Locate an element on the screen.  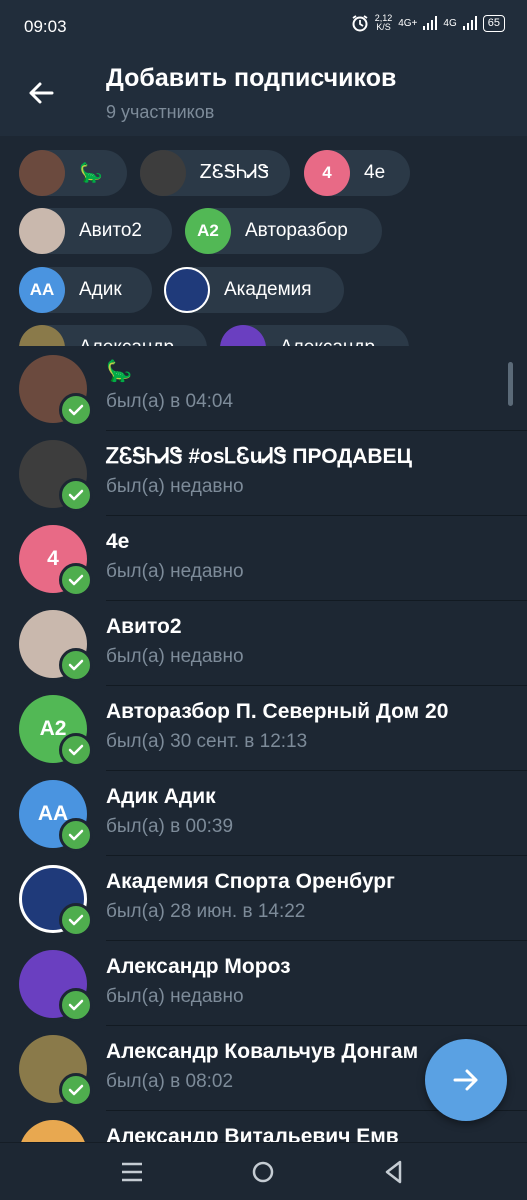
menu-icon is located at coordinates (132, 1172).